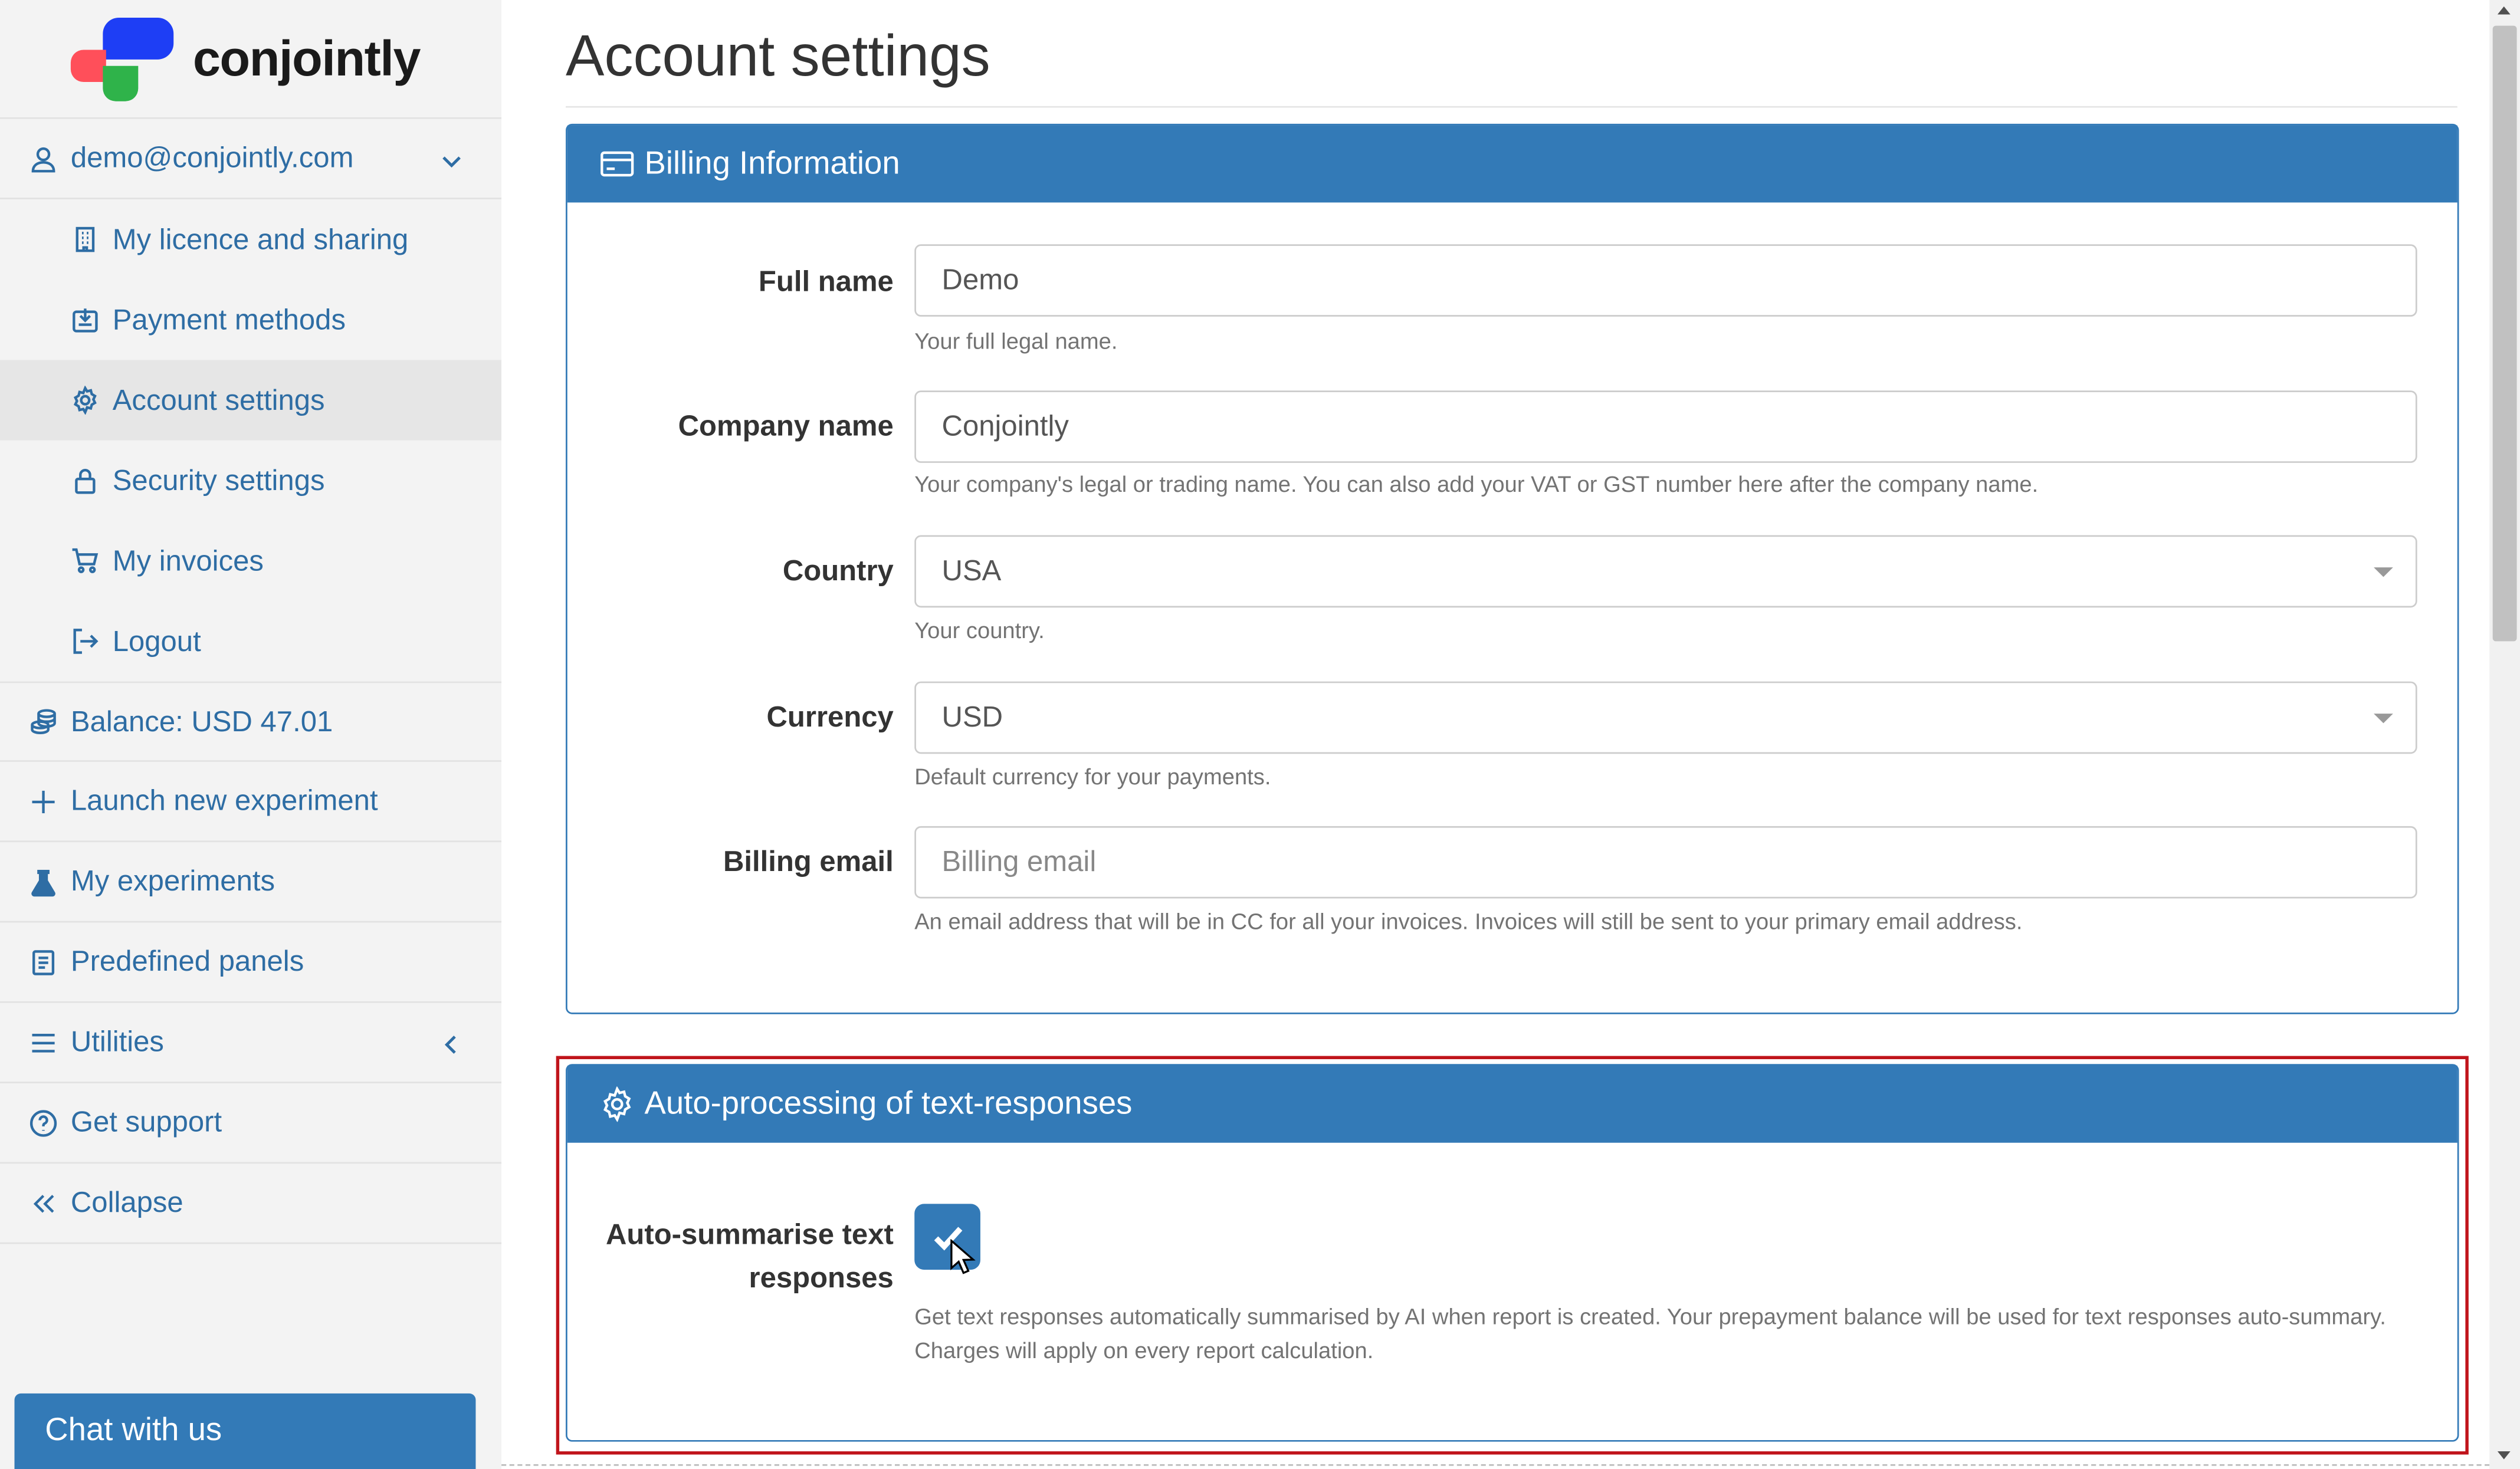  I want to click on account-menu-toggle: demo@conjointly.com, so click(251, 159).